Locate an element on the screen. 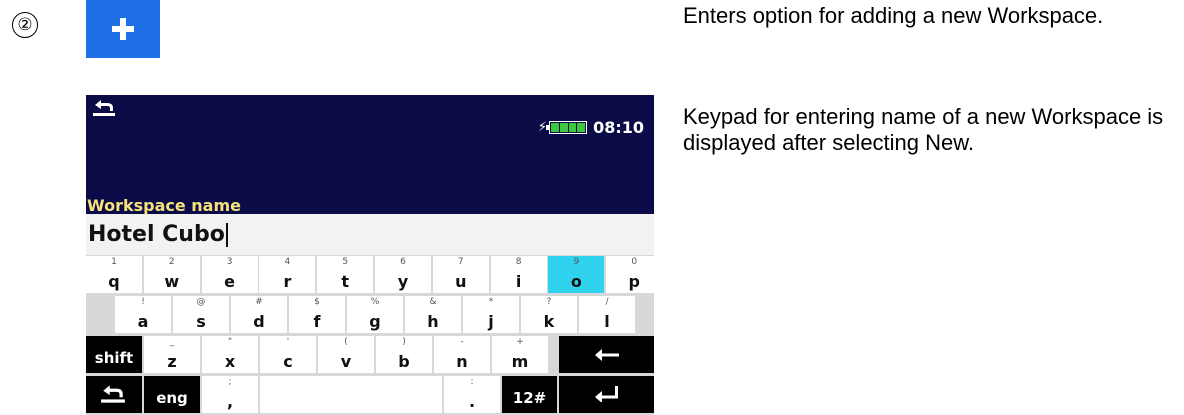 Image resolution: width=1184 pixels, height=415 pixels. key-secondary-label: % is located at coordinates (375, 302).